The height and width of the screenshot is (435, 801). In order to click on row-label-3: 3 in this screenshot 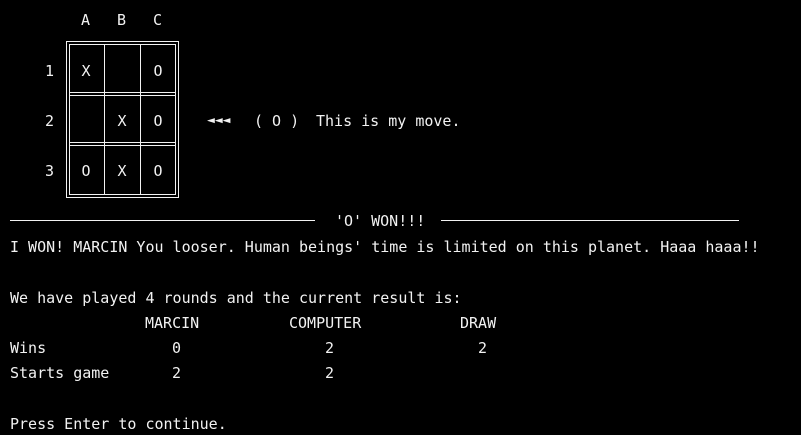, I will do `click(50, 171)`.